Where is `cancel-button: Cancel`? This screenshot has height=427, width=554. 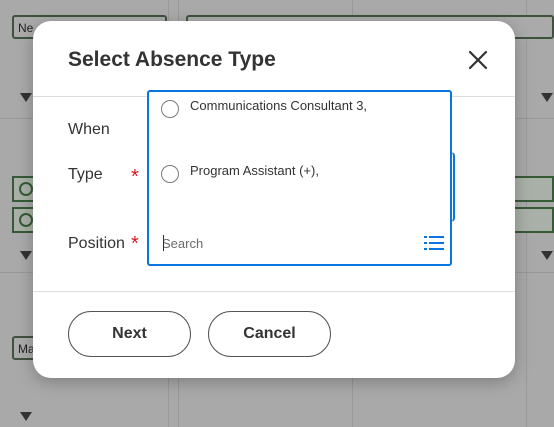
cancel-button: Cancel is located at coordinates (269, 334).